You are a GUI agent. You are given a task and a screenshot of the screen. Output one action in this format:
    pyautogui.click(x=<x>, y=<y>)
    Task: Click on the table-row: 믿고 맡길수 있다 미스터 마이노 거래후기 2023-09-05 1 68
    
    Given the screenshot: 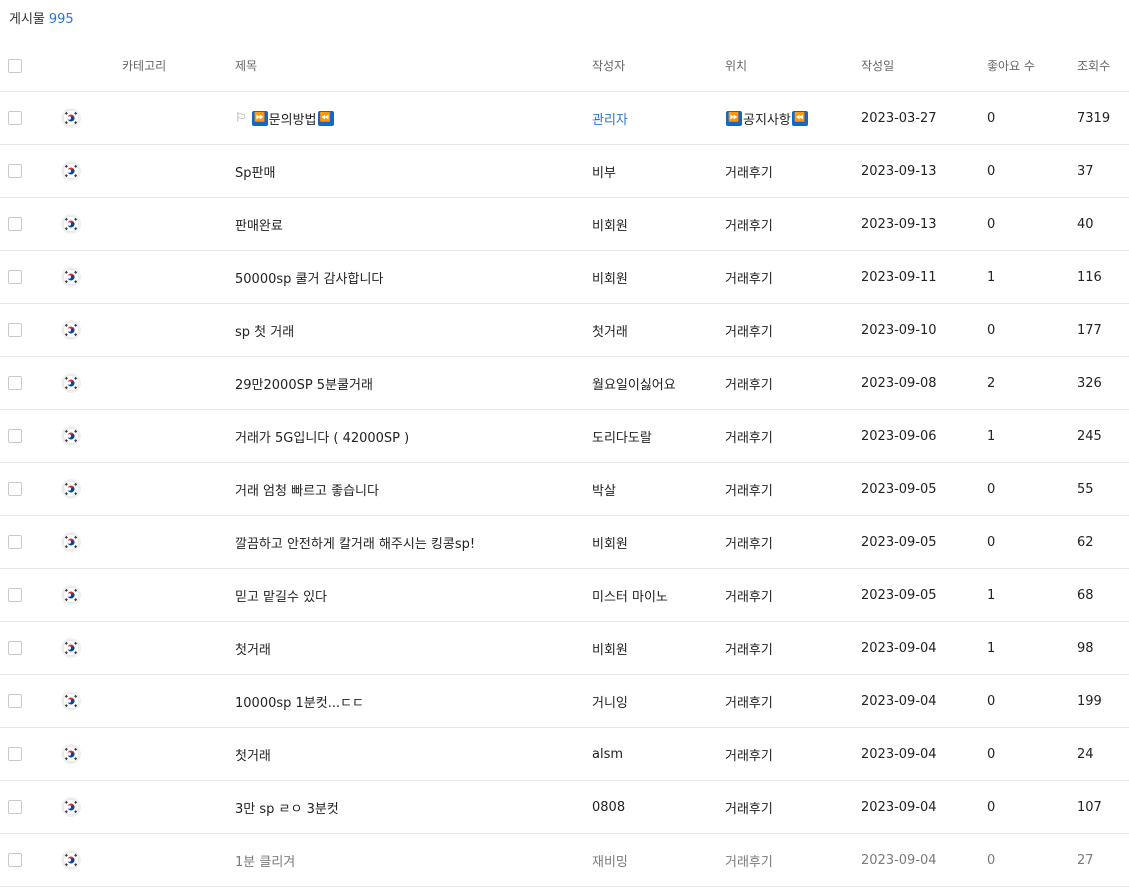 What is the action you would take?
    pyautogui.click(x=564, y=595)
    